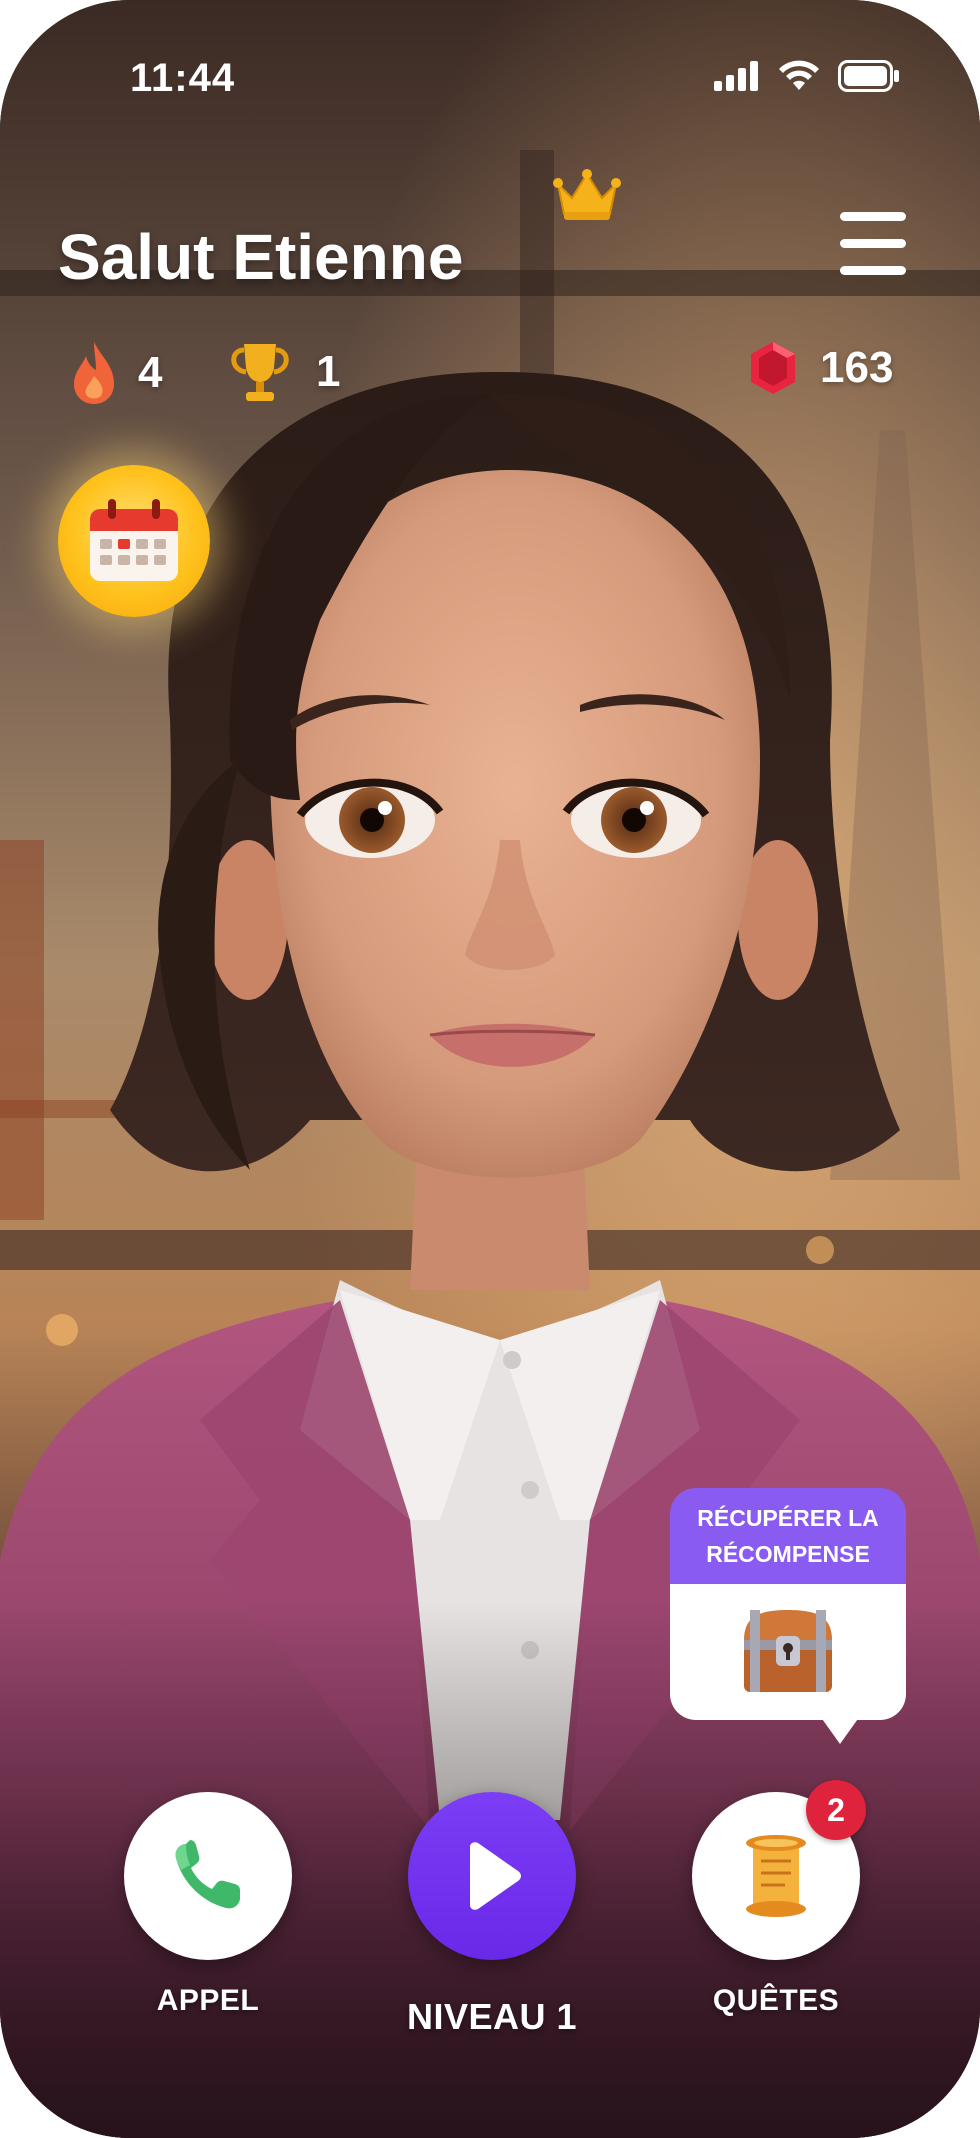 Image resolution: width=980 pixels, height=2138 pixels. What do you see at coordinates (183, 78) in the screenshot?
I see `status-time: 11:44` at bounding box center [183, 78].